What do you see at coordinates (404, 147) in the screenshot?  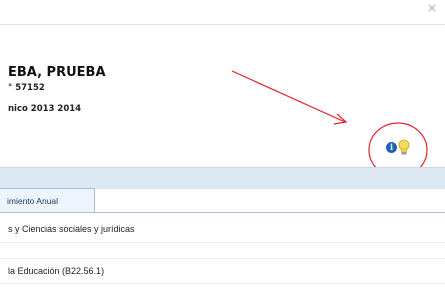 I see `lightbulb-icon` at bounding box center [404, 147].